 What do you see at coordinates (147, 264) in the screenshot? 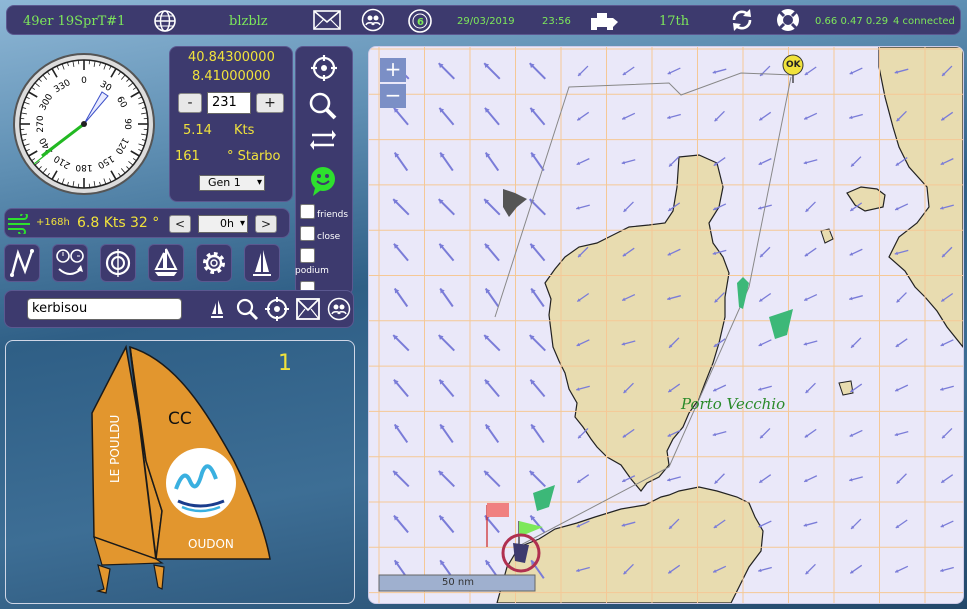
I see `action-icon-row` at bounding box center [147, 264].